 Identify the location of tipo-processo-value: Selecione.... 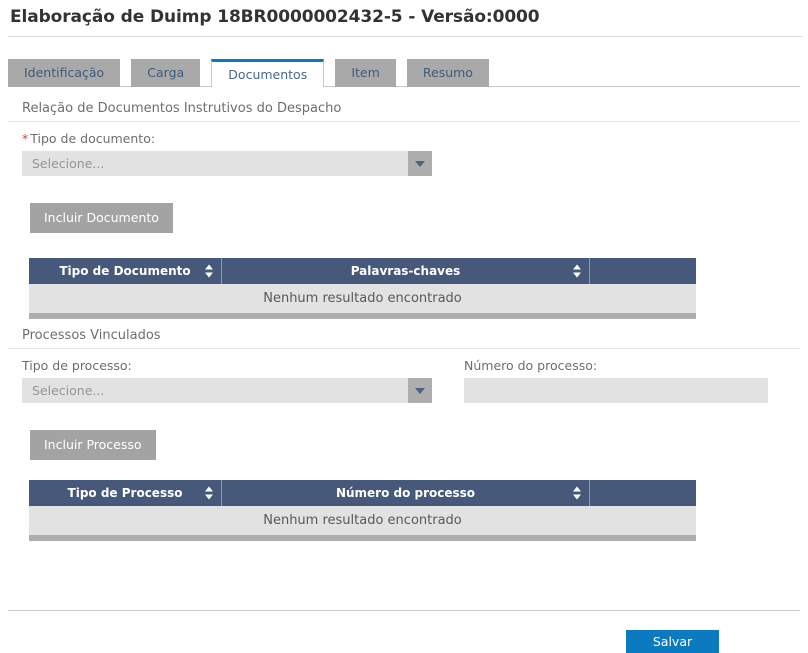
(68, 390).